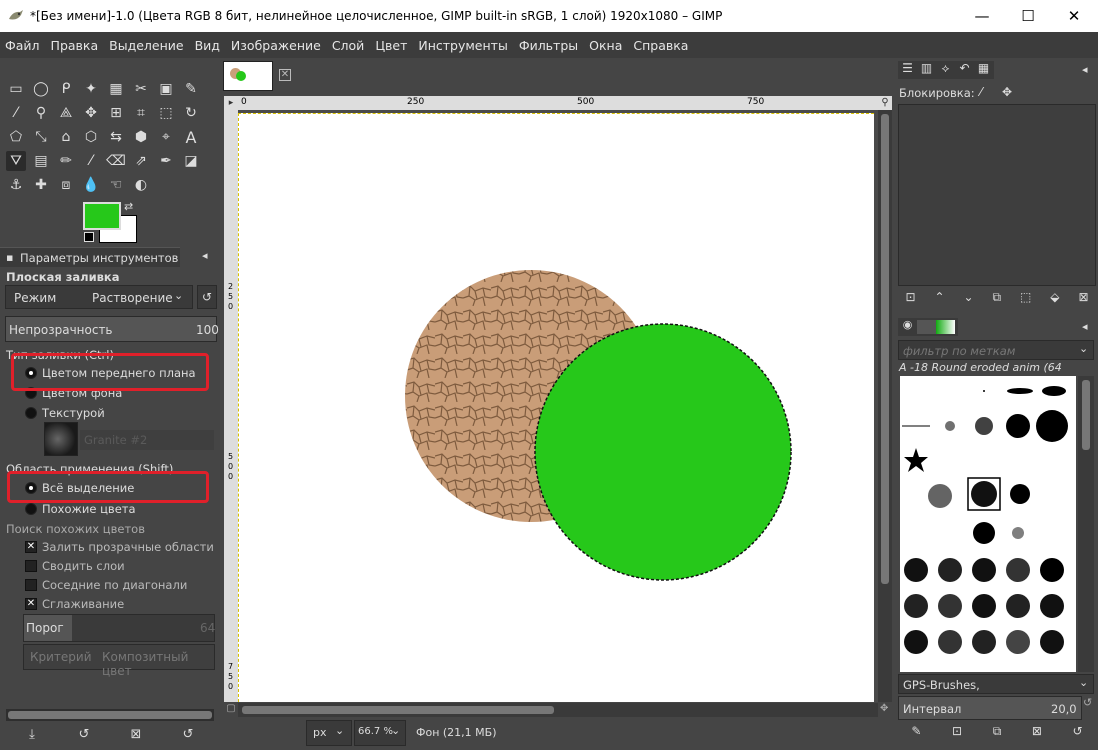 This screenshot has height=750, width=1098. Describe the element at coordinates (1086, 524) in the screenshot. I see `brush-scrollbar` at that location.